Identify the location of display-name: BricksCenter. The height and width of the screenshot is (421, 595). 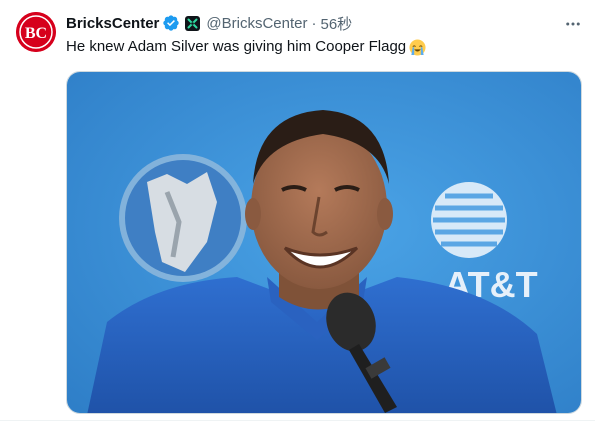
(112, 23).